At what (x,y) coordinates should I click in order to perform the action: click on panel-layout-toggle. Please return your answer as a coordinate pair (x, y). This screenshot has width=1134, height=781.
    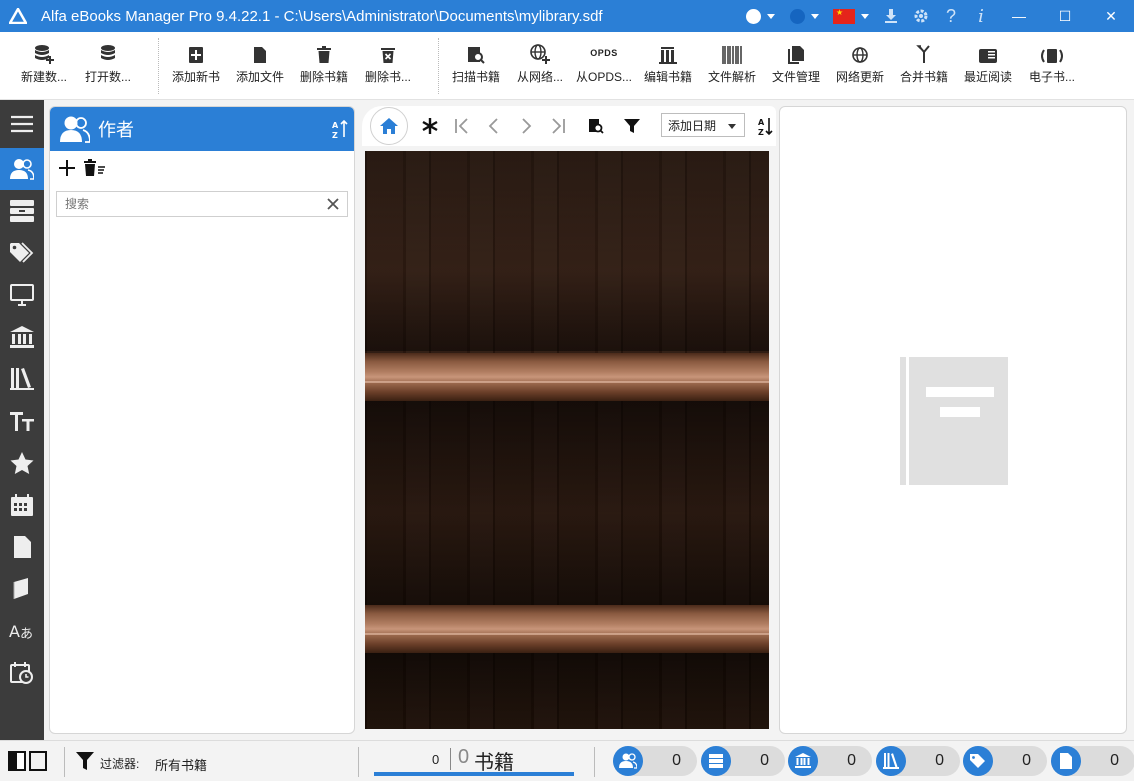
    Looking at the image, I should click on (27, 761).